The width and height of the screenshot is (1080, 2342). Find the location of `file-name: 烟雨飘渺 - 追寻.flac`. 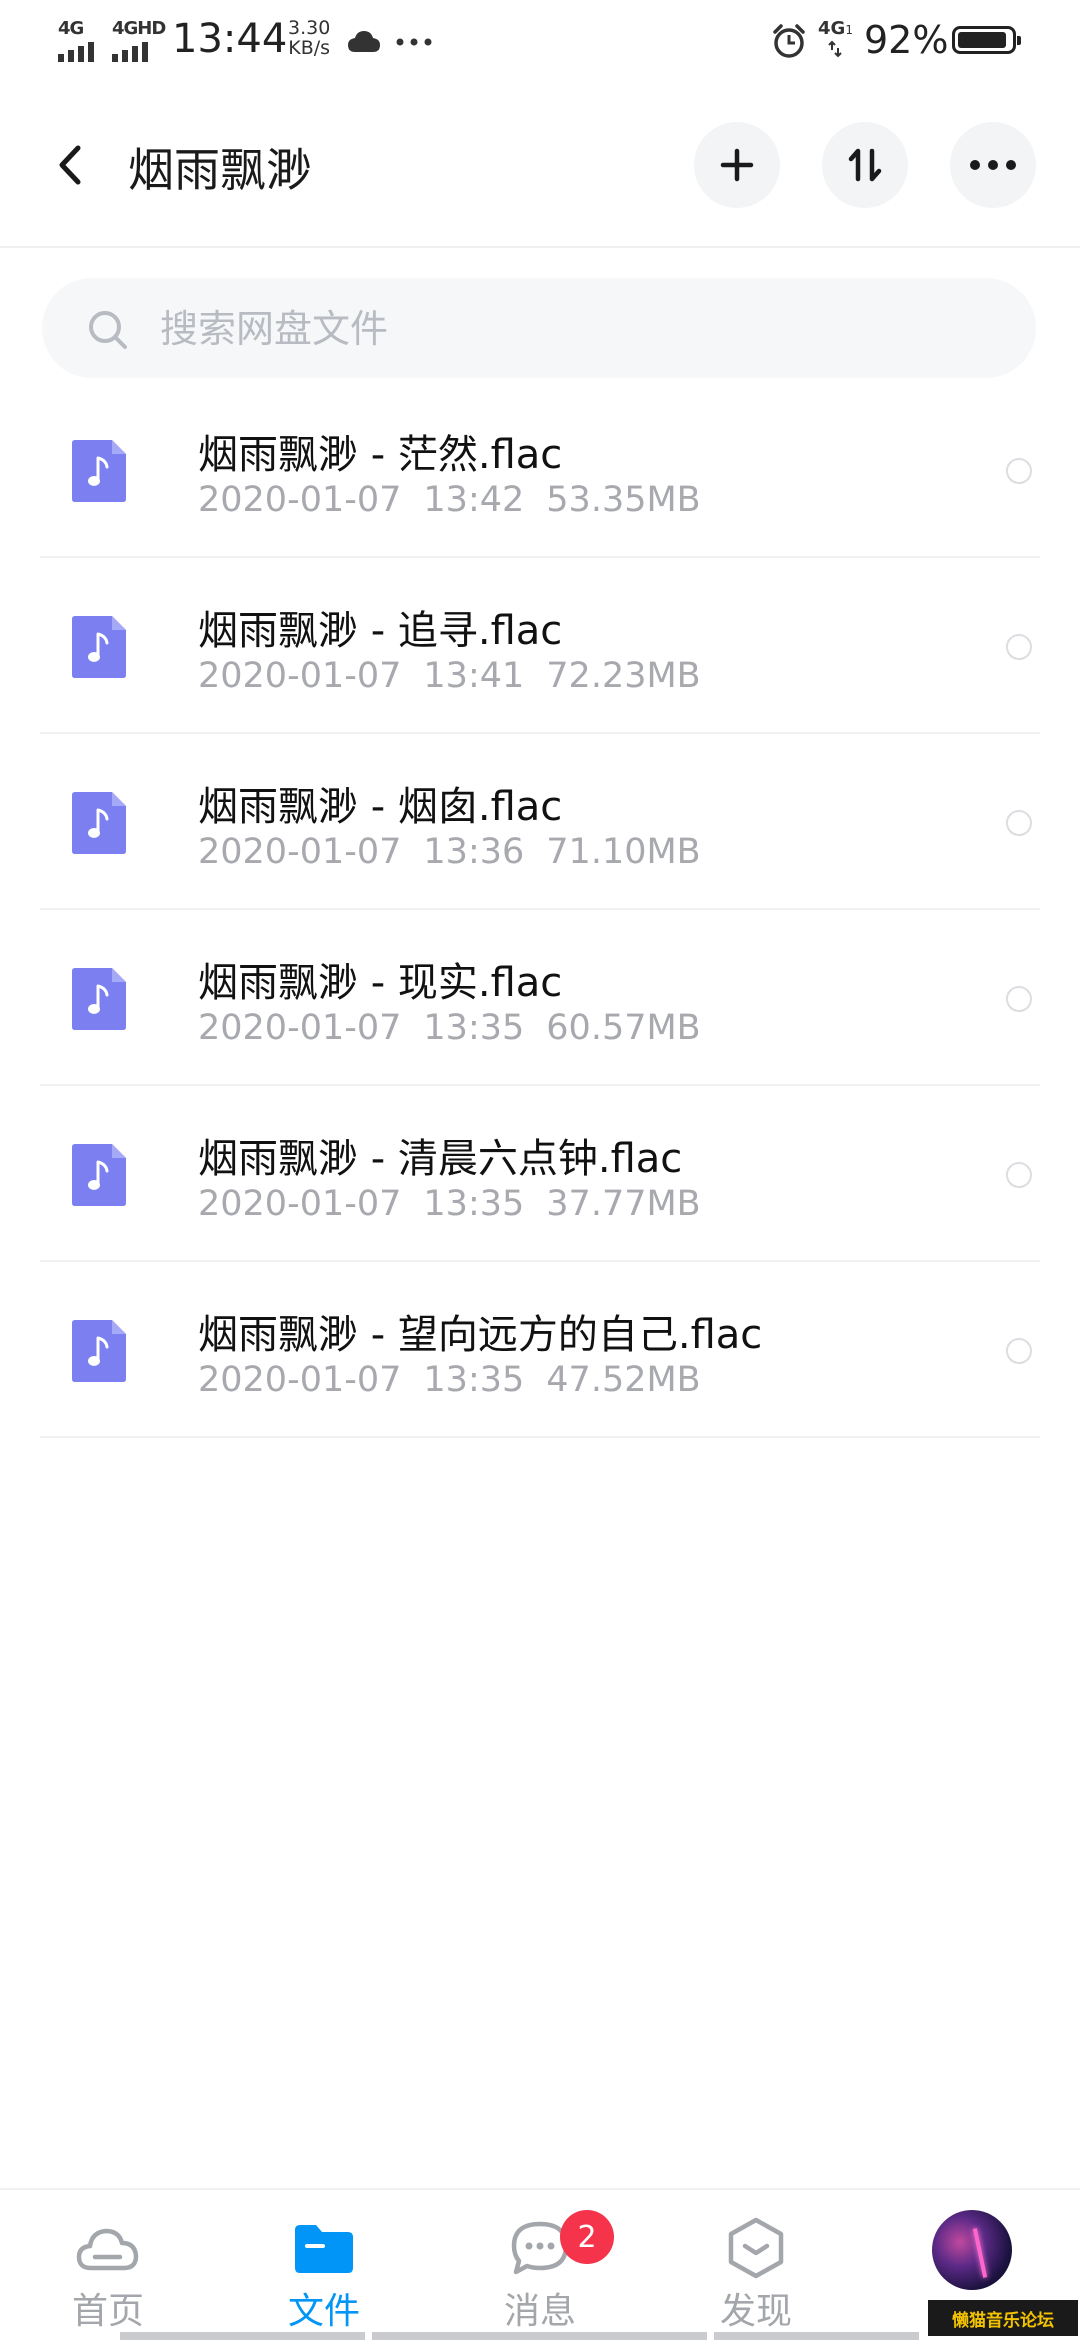

file-name: 烟雨飘渺 - 追寻.flac is located at coordinates (380, 631).